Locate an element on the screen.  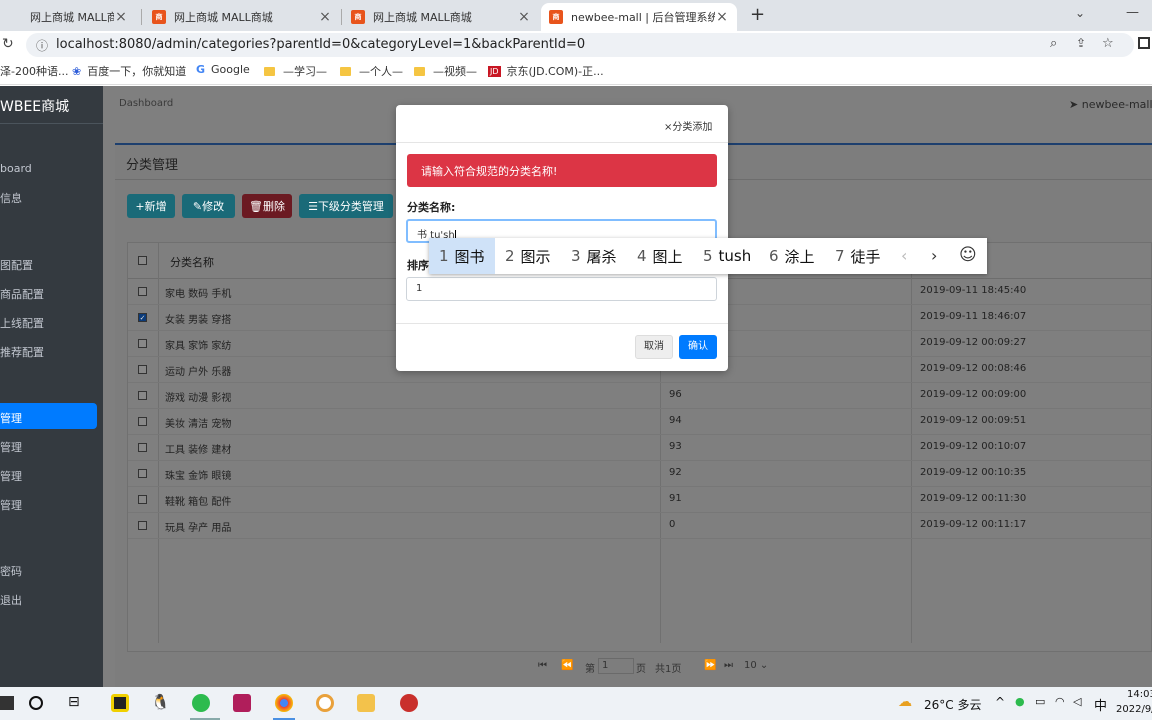
browser-tab-2: 商 网上商城 MALL商城 × is located at coordinates (242, 17).